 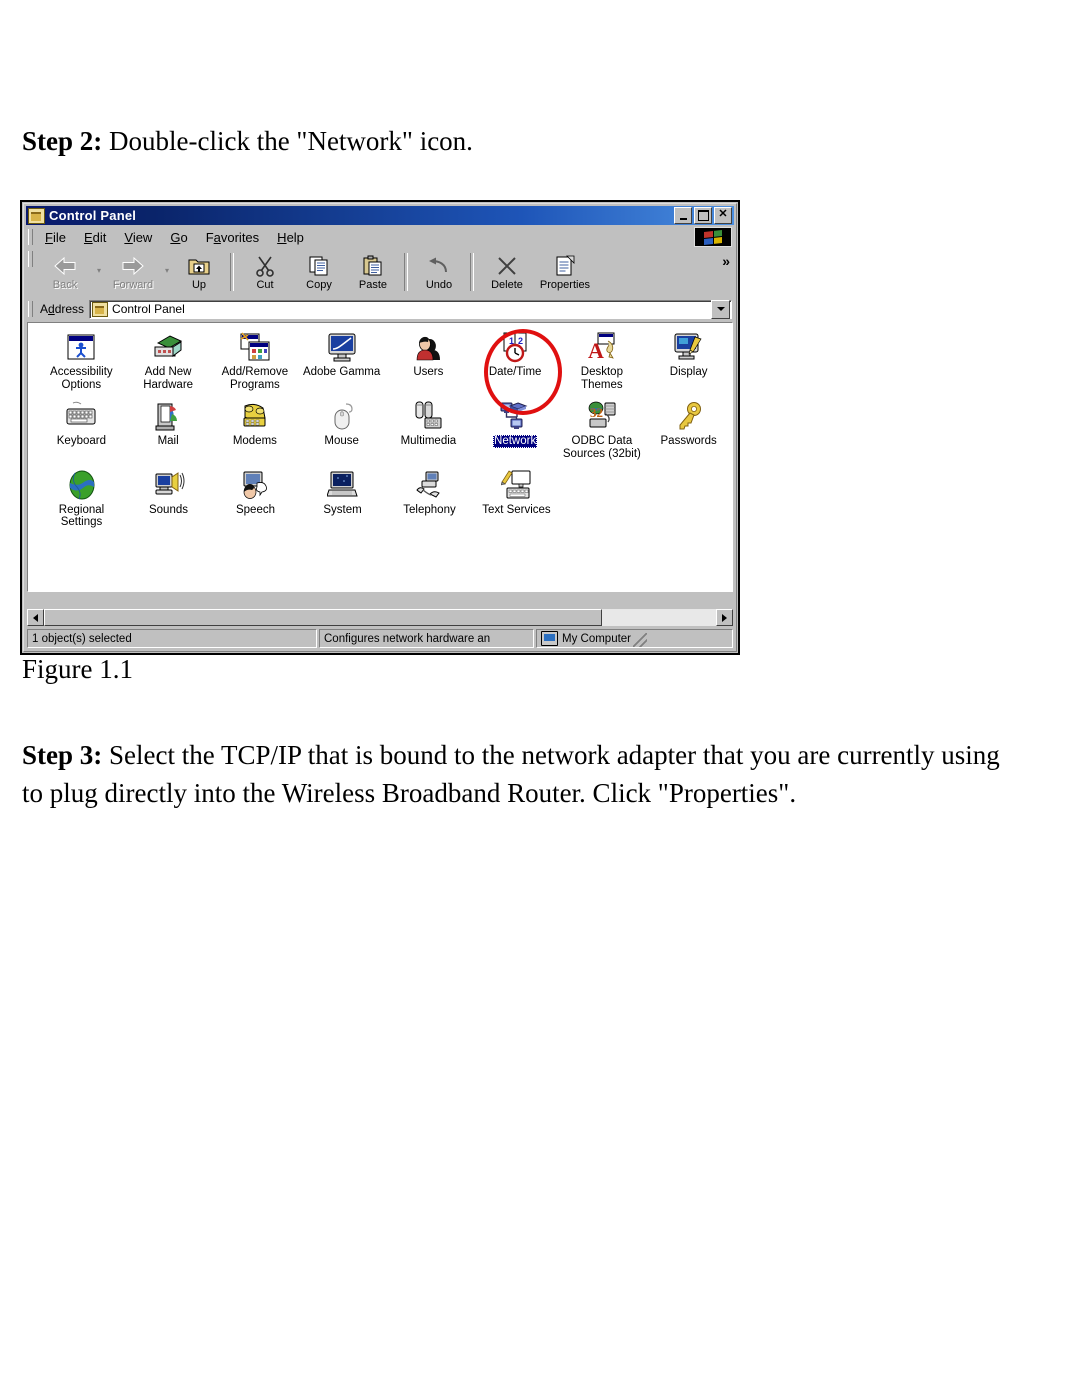 What do you see at coordinates (515, 372) in the screenshot?
I see `cp-item-label: Date/Time` at bounding box center [515, 372].